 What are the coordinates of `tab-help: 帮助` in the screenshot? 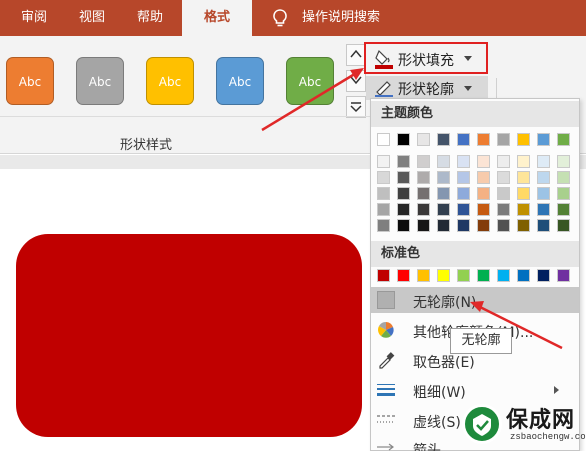 It's located at (150, 18).